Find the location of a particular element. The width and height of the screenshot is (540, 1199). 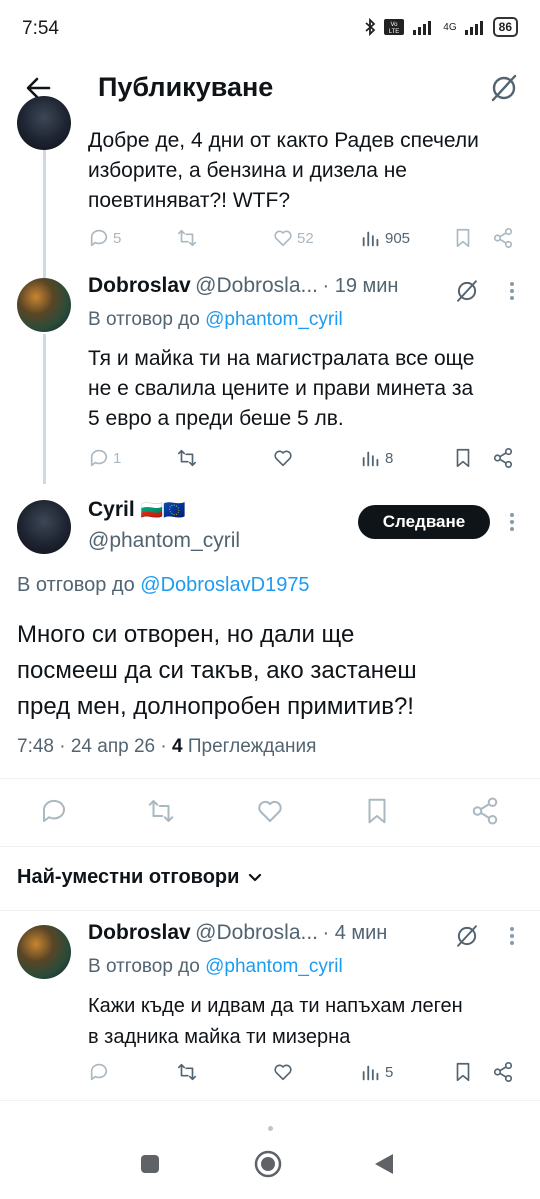

reply-prefix: В отговор до is located at coordinates (76, 585).